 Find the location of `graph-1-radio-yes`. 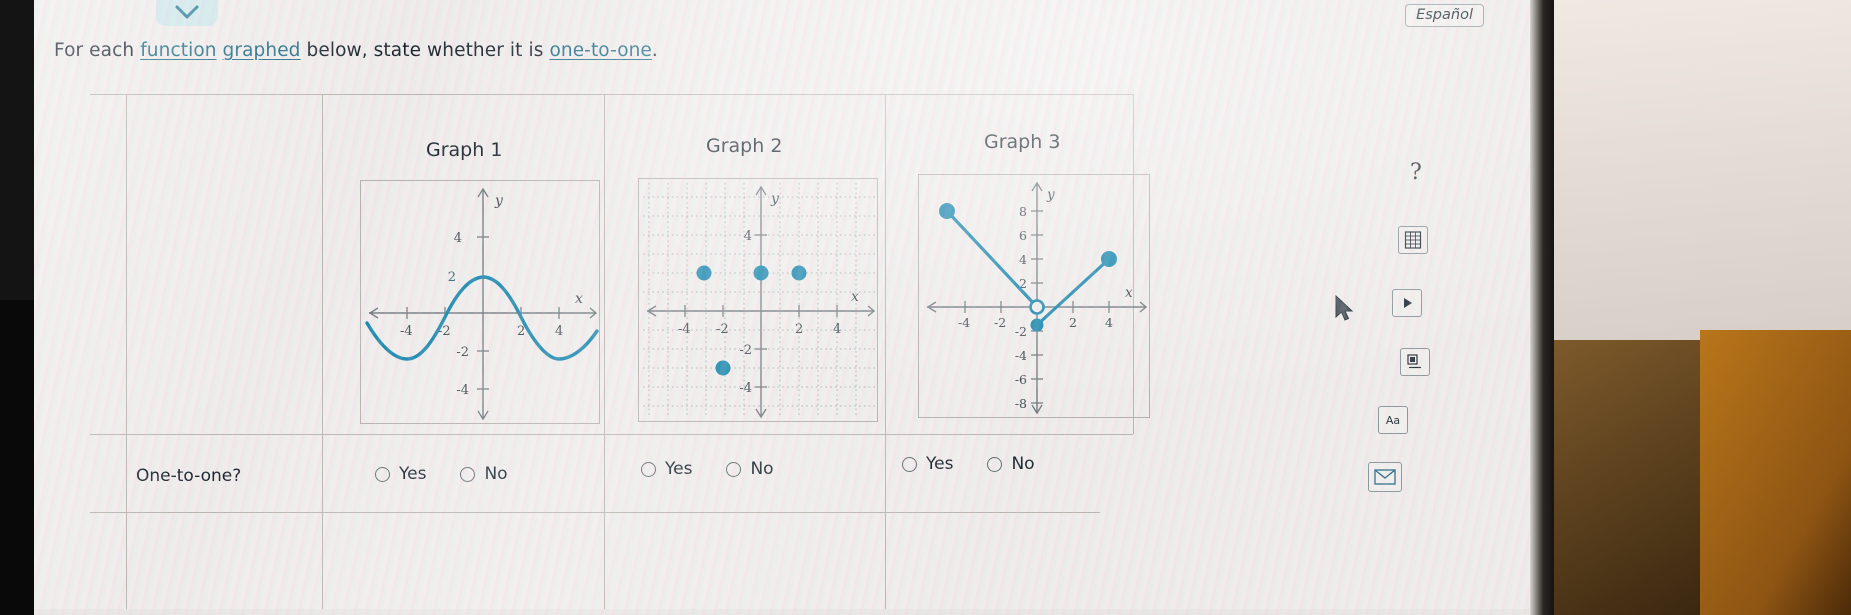

graph-1-radio-yes is located at coordinates (382, 474).